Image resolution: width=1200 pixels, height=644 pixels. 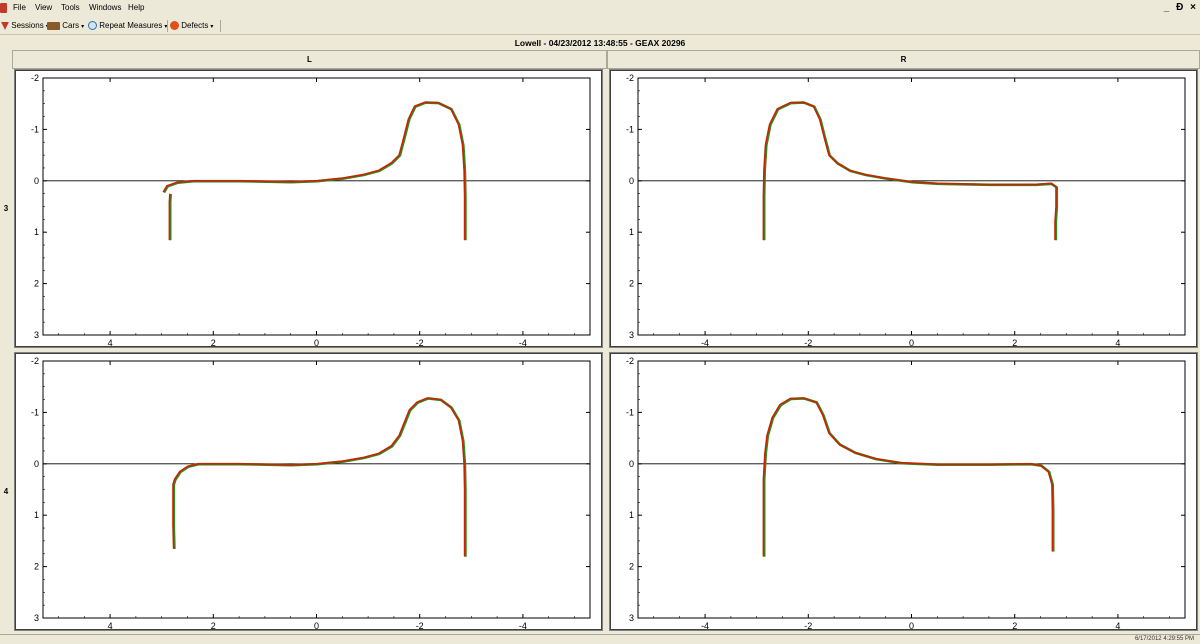 What do you see at coordinates (600, 8) in the screenshot?
I see `menu-bar: File View Tools Windows Help _ Ɖ ×` at bounding box center [600, 8].